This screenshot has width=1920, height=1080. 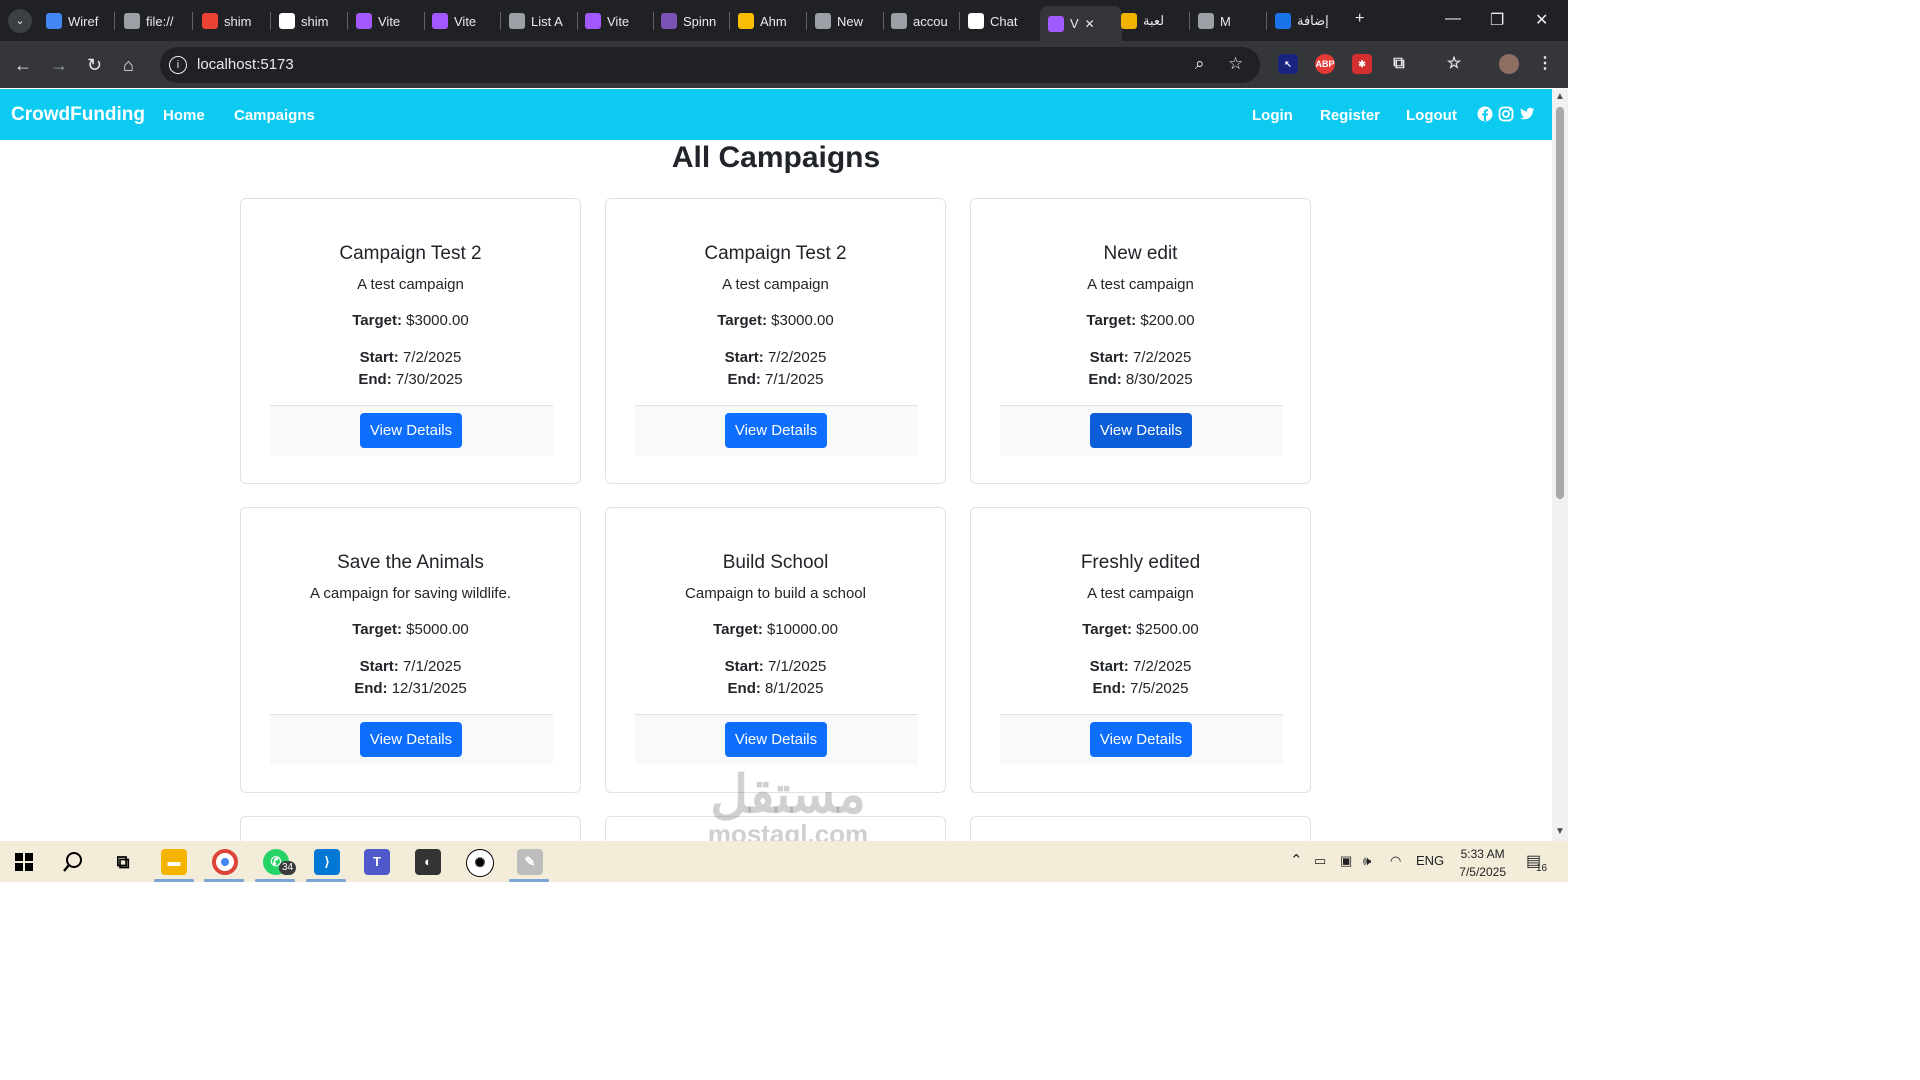 I want to click on minimize-icon: —, so click(x=1453, y=19).